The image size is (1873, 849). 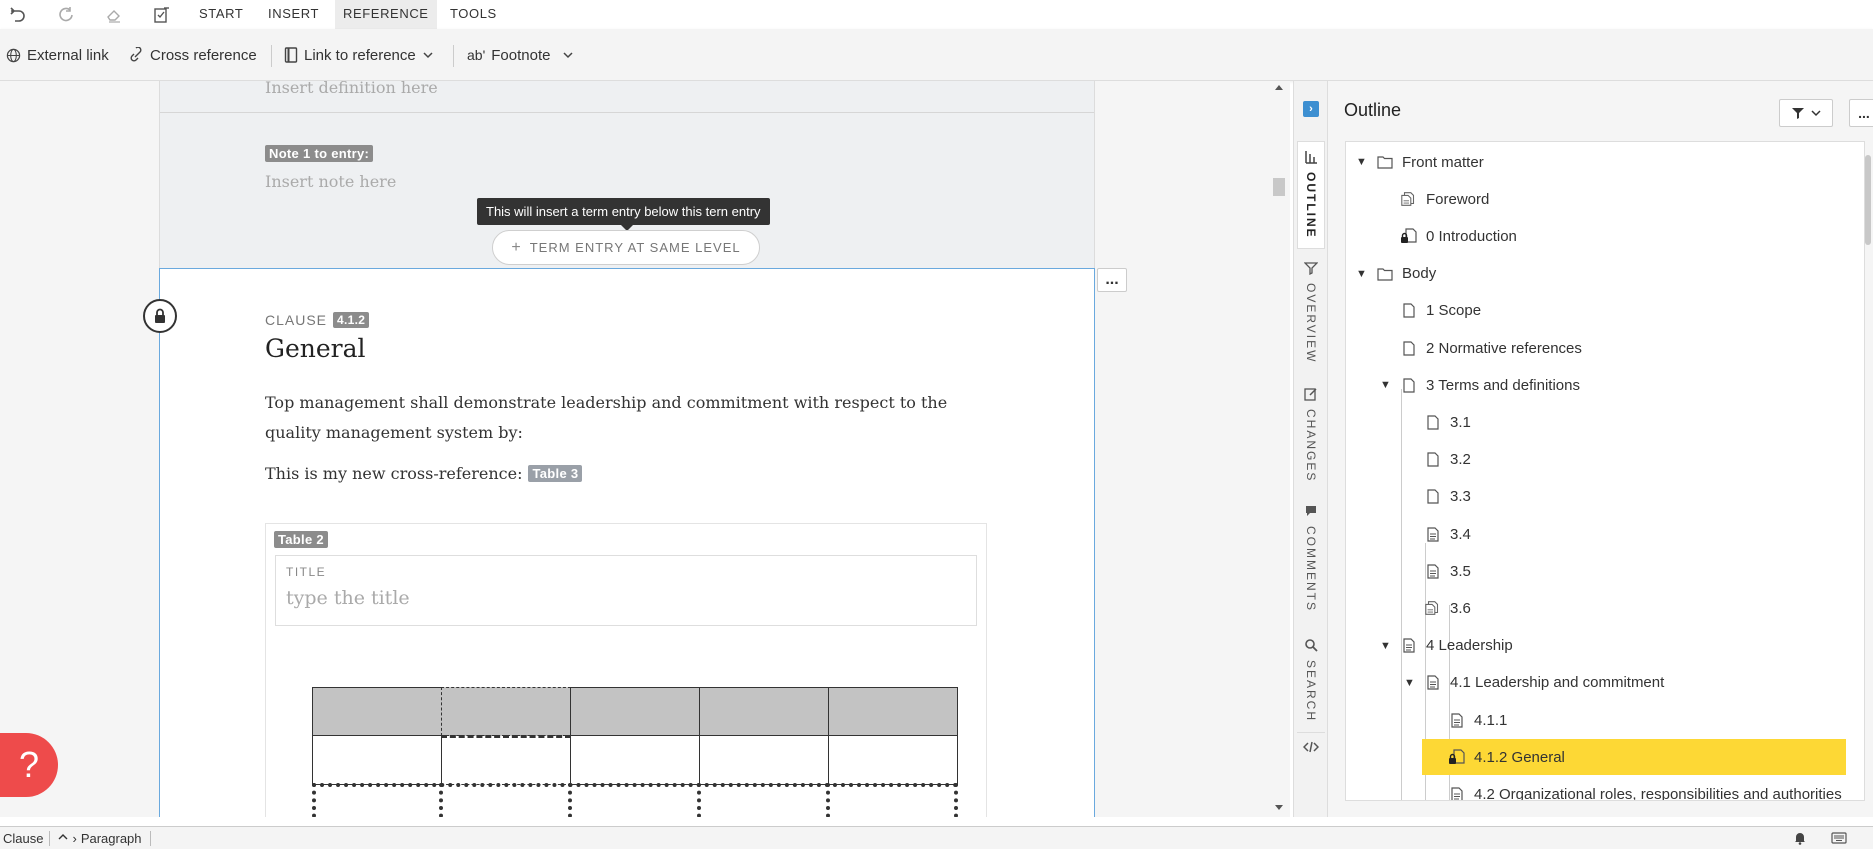 I want to click on link-to-reference-button: Link to reference, so click(x=359, y=55).